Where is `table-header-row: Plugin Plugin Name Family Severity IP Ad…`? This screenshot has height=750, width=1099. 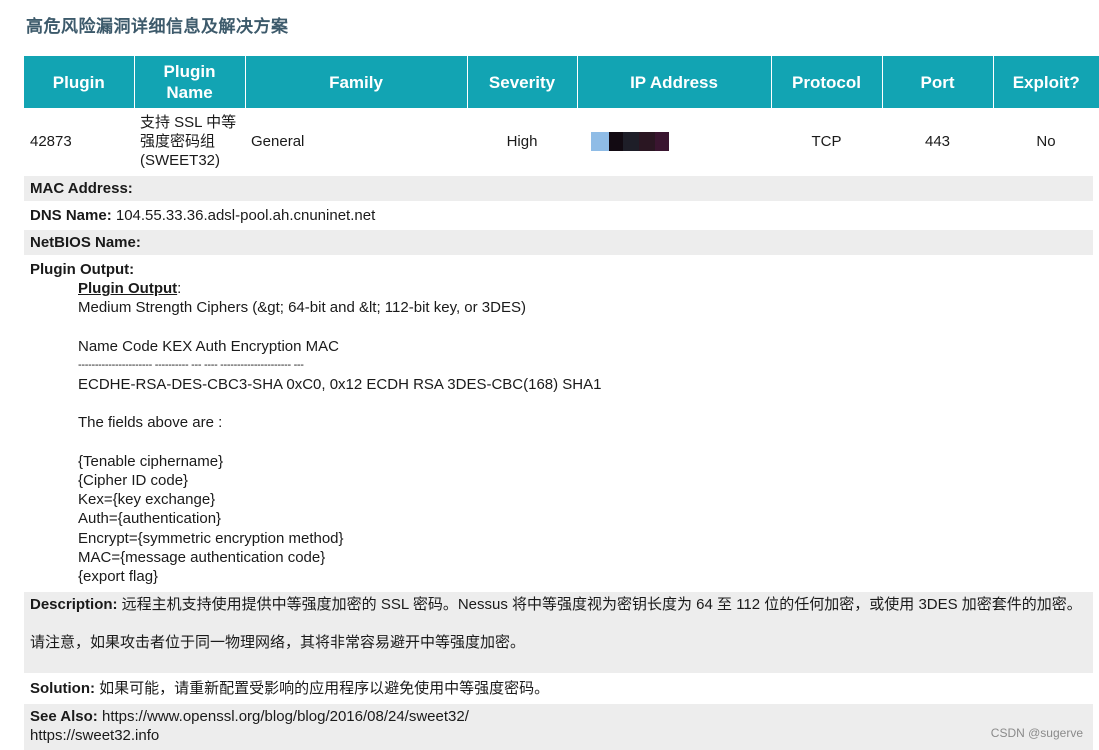 table-header-row: Plugin Plugin Name Family Severity IP Ad… is located at coordinates (561, 82).